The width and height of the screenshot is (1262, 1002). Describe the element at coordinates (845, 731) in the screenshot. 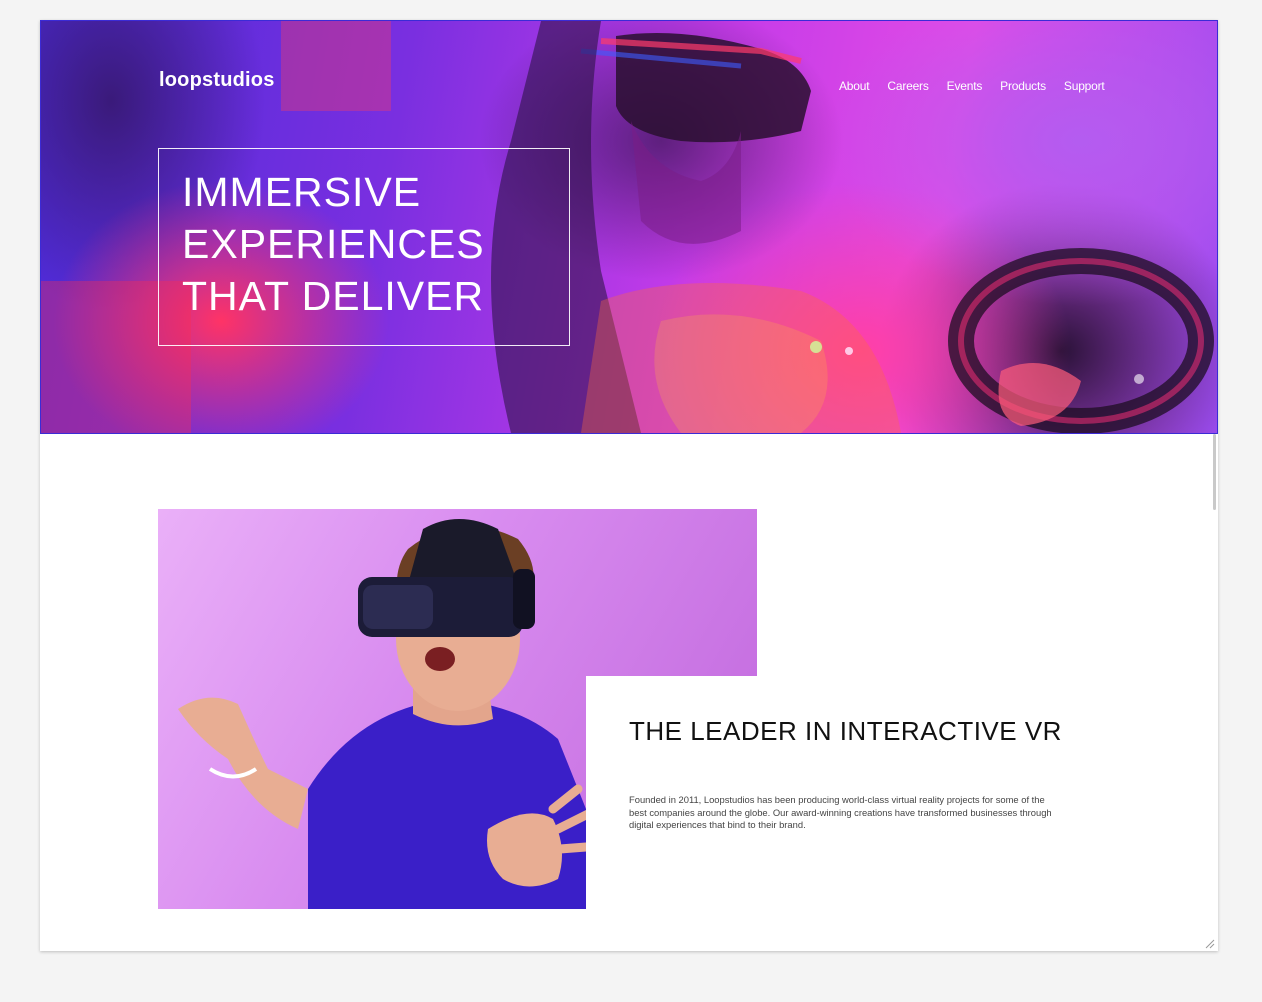

I see `about-title: THE LEADER IN INTERACTIVE VR` at that location.